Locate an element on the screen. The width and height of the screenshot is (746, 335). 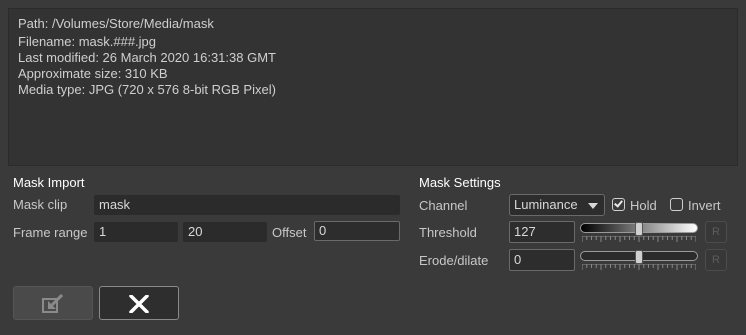
channel-select: Luminance is located at coordinates (557, 205).